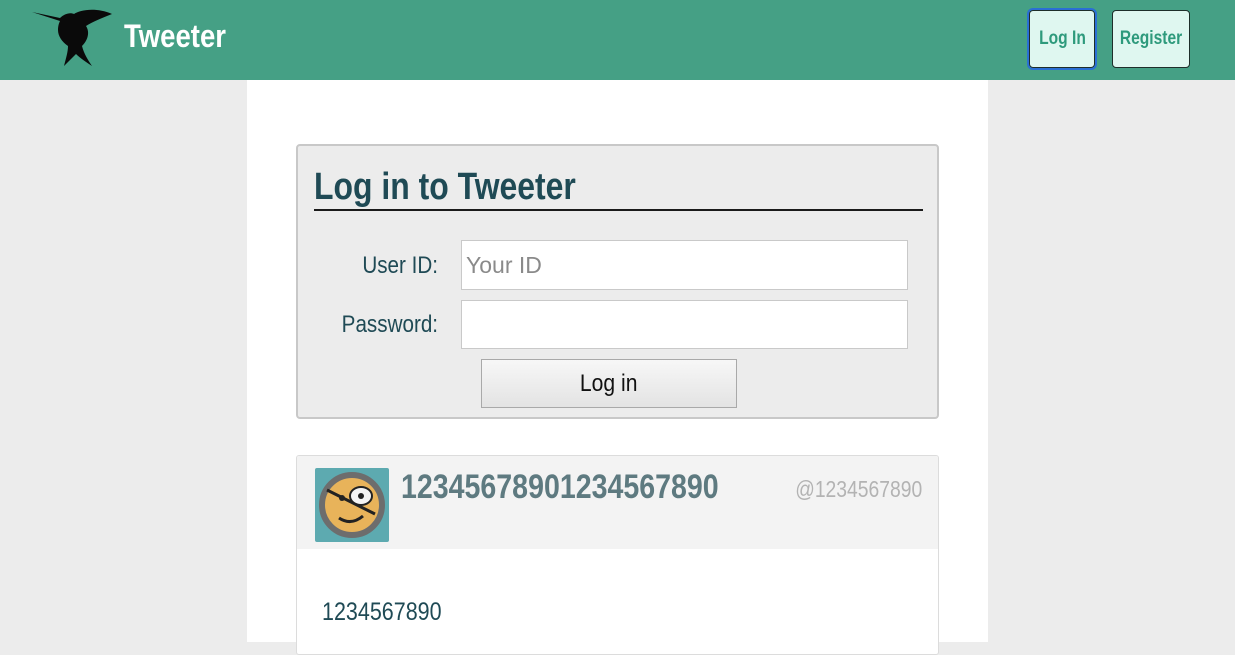 The image size is (1235, 655). I want to click on top-navbar: Tweeter Log In Register, so click(617, 40).